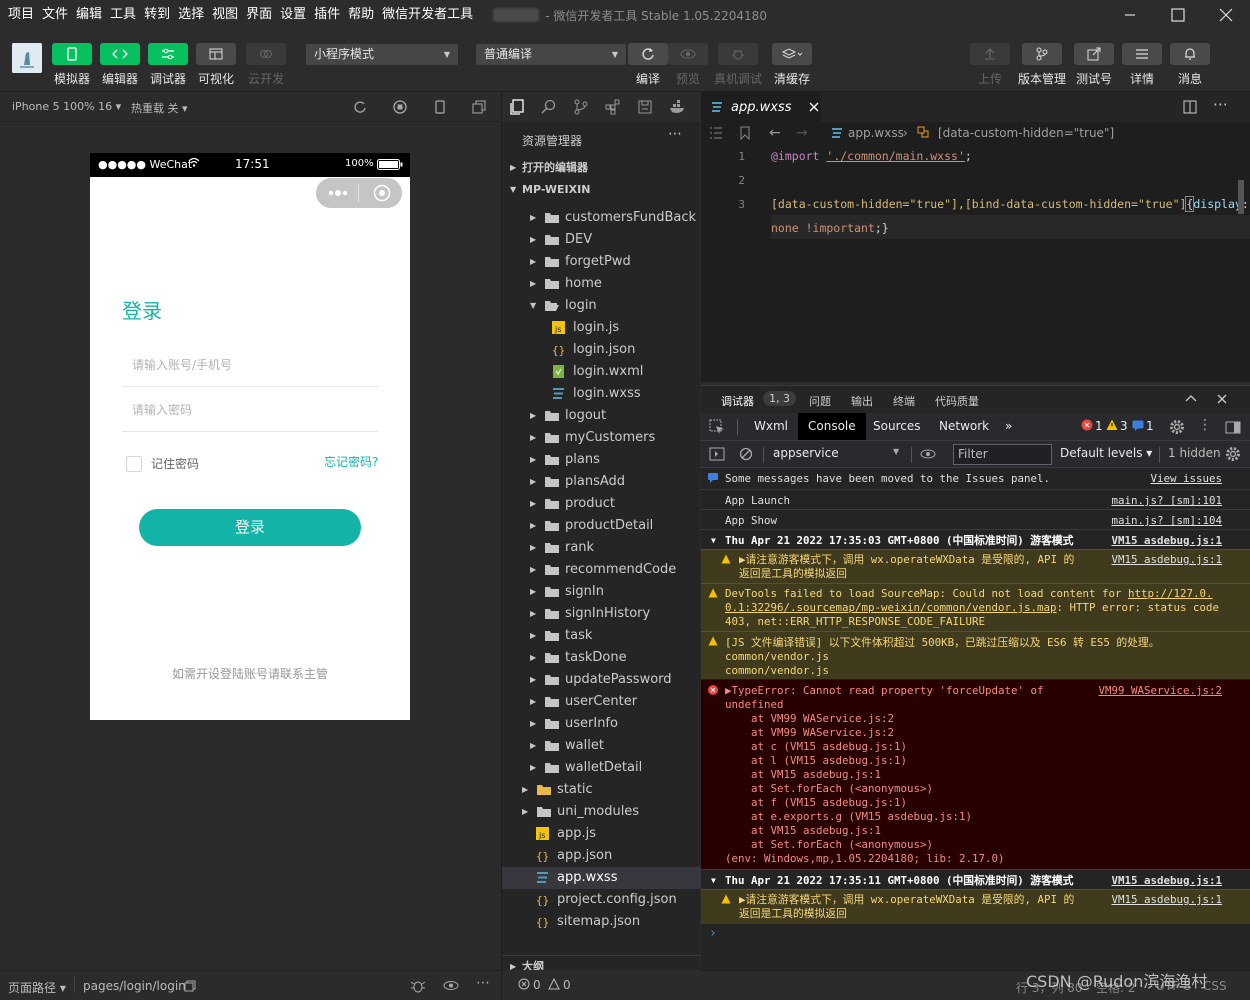 This screenshot has width=1250, height=1000. Describe the element at coordinates (975, 933) in the screenshot. I see `console-prompt: ›` at that location.